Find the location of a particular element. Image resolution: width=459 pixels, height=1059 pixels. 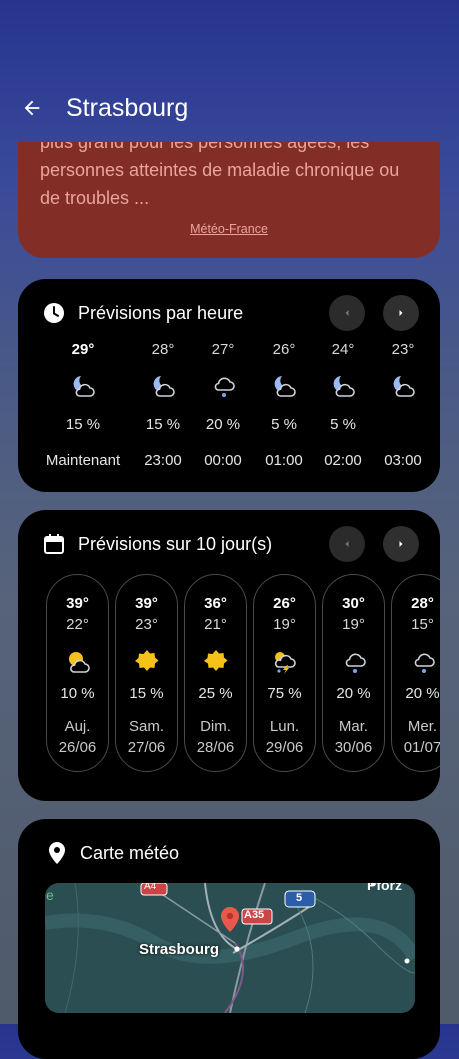

day-date: 01/07 is located at coordinates (421, 747).